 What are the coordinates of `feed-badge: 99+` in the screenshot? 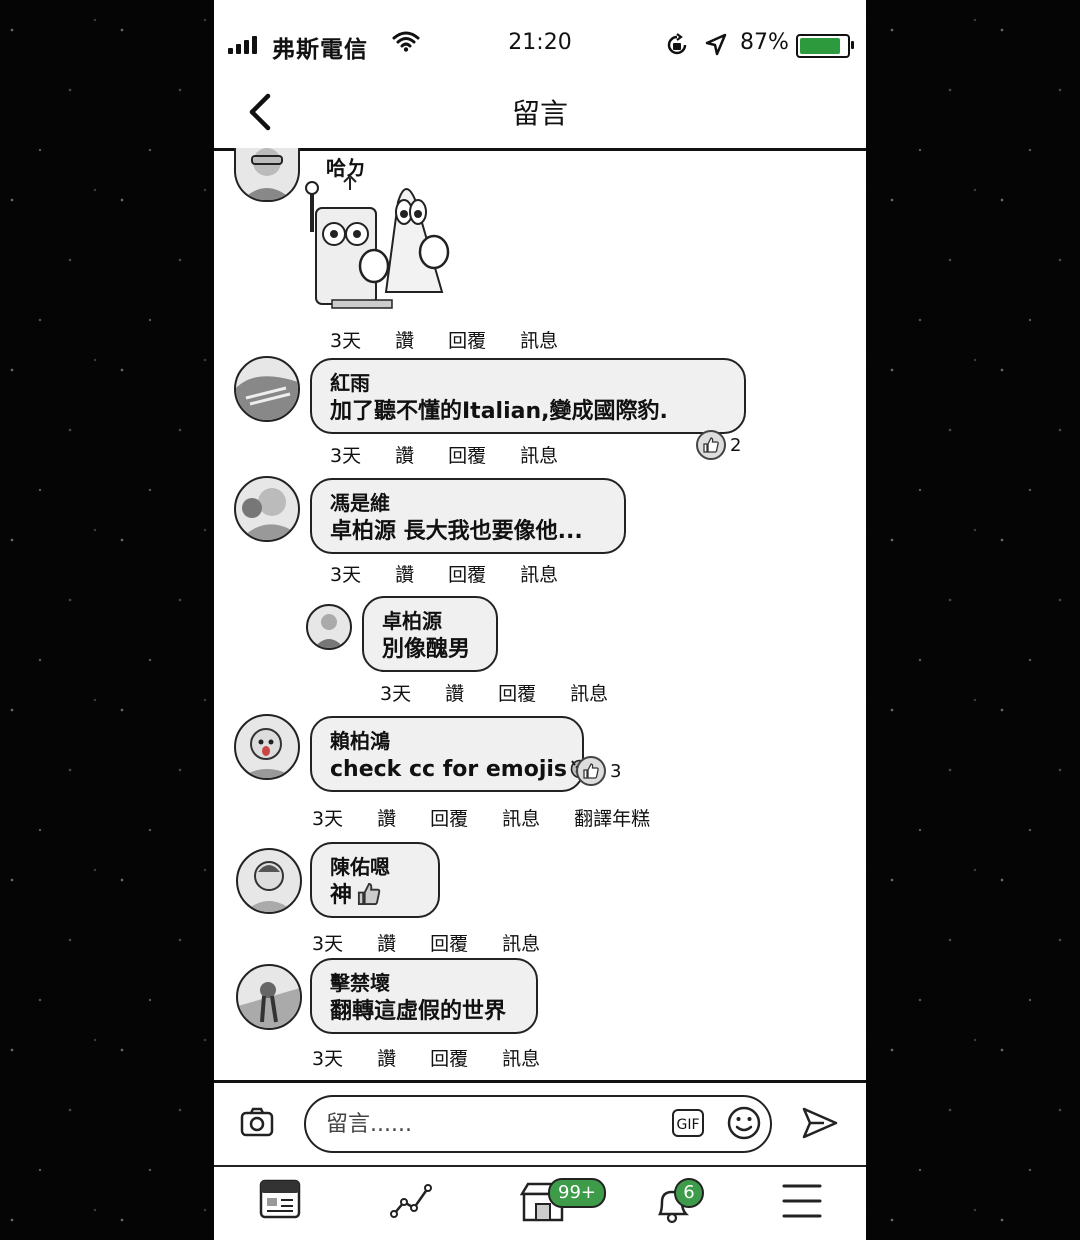 It's located at (577, 1193).